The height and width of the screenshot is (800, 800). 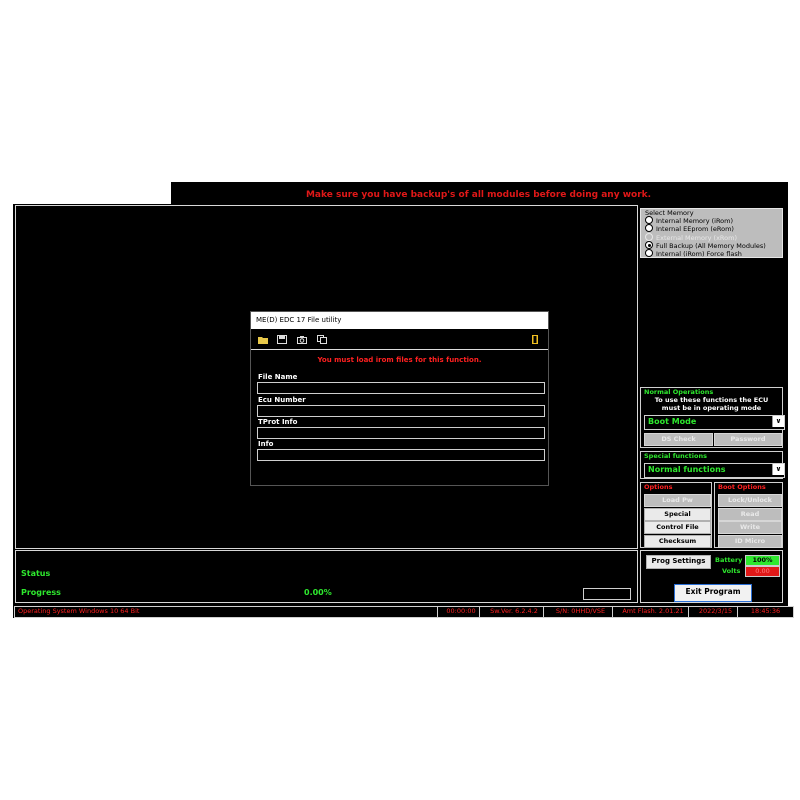 I want to click on progress-label: Progress, so click(x=41, y=592).